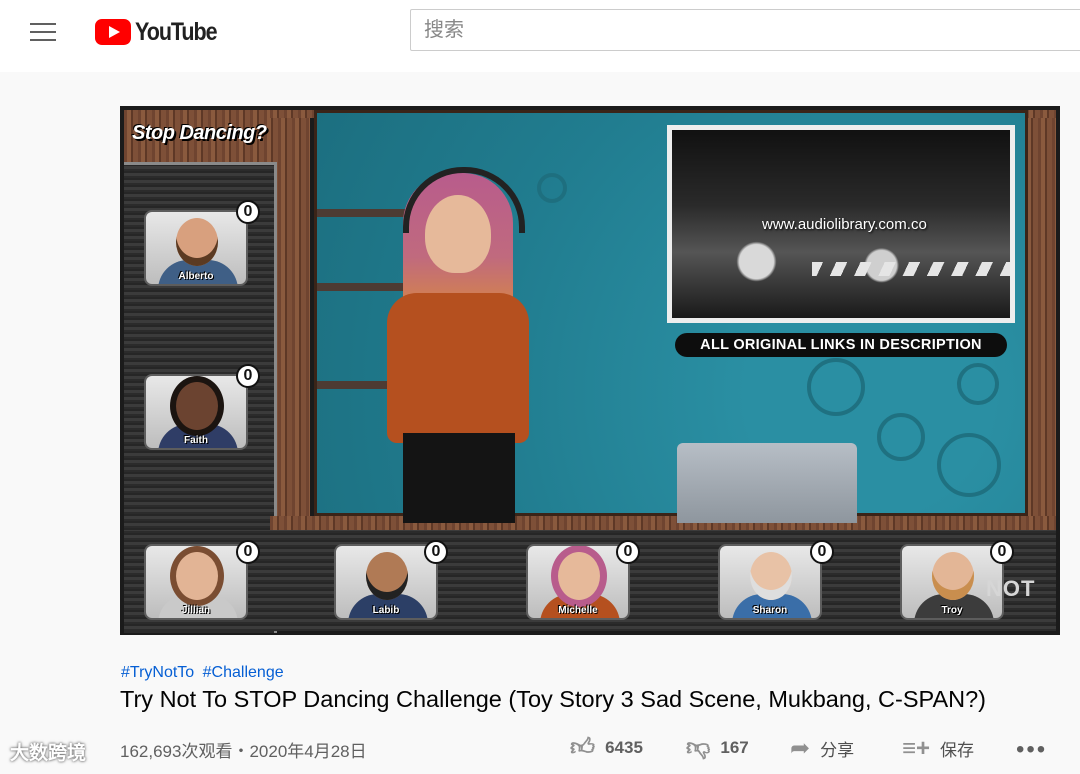  I want to click on save-button: ≡+ 保存, so click(938, 748).